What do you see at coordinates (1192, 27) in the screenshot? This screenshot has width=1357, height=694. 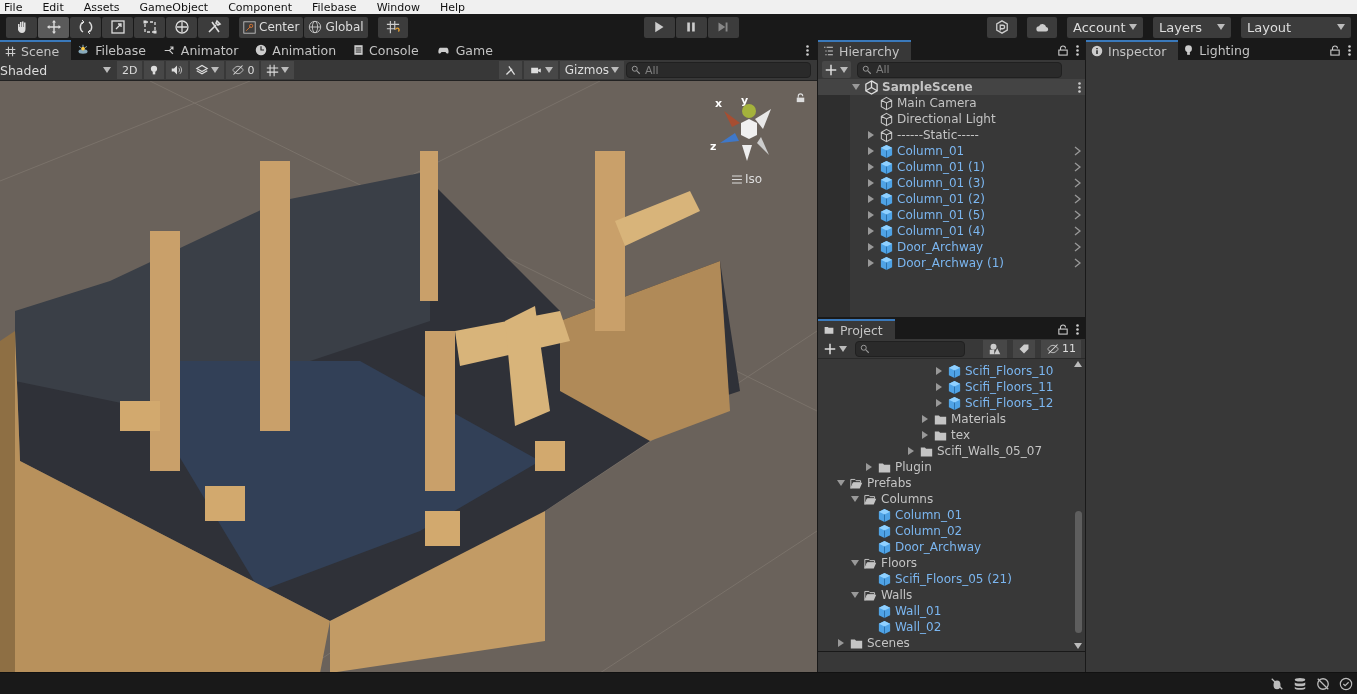 I see `dropdown: Layers` at bounding box center [1192, 27].